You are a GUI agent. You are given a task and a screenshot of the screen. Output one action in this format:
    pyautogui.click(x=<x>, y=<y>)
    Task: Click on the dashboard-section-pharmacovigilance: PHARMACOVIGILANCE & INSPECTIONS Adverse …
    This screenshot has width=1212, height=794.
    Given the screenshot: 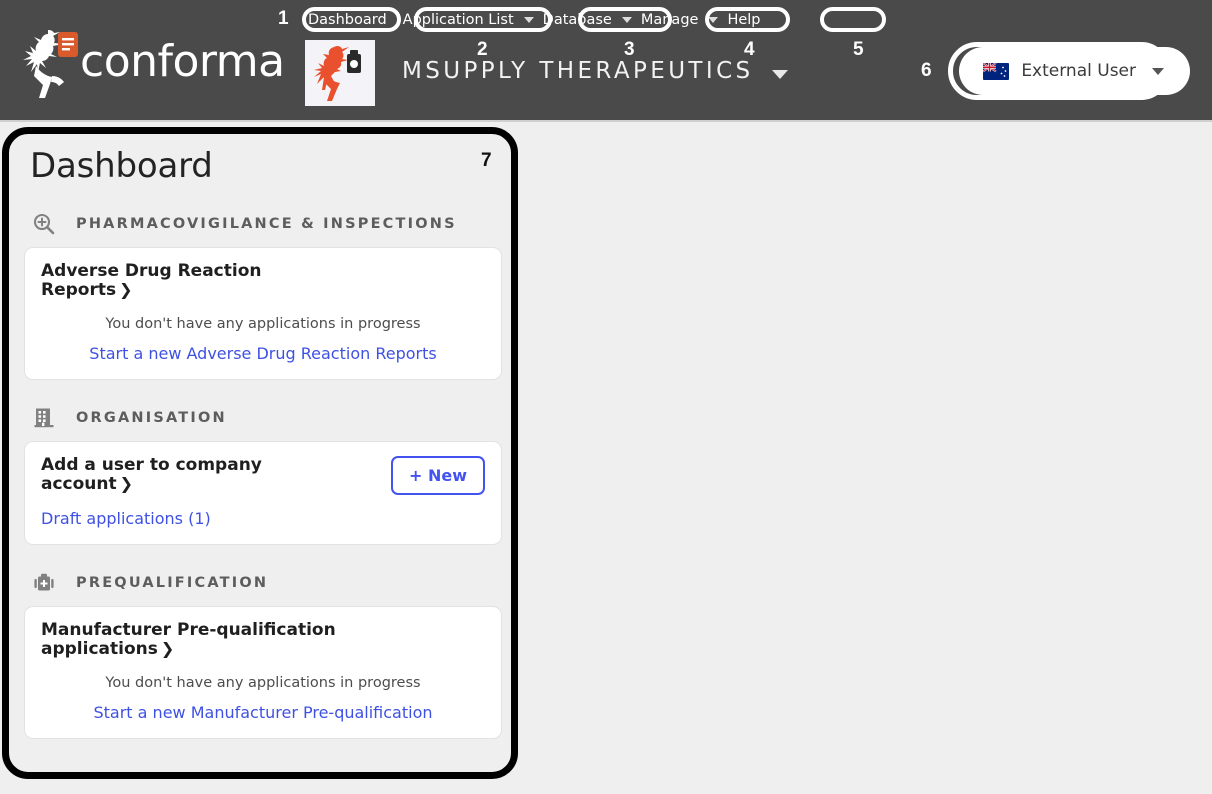 What is the action you would take?
    pyautogui.click(x=263, y=296)
    